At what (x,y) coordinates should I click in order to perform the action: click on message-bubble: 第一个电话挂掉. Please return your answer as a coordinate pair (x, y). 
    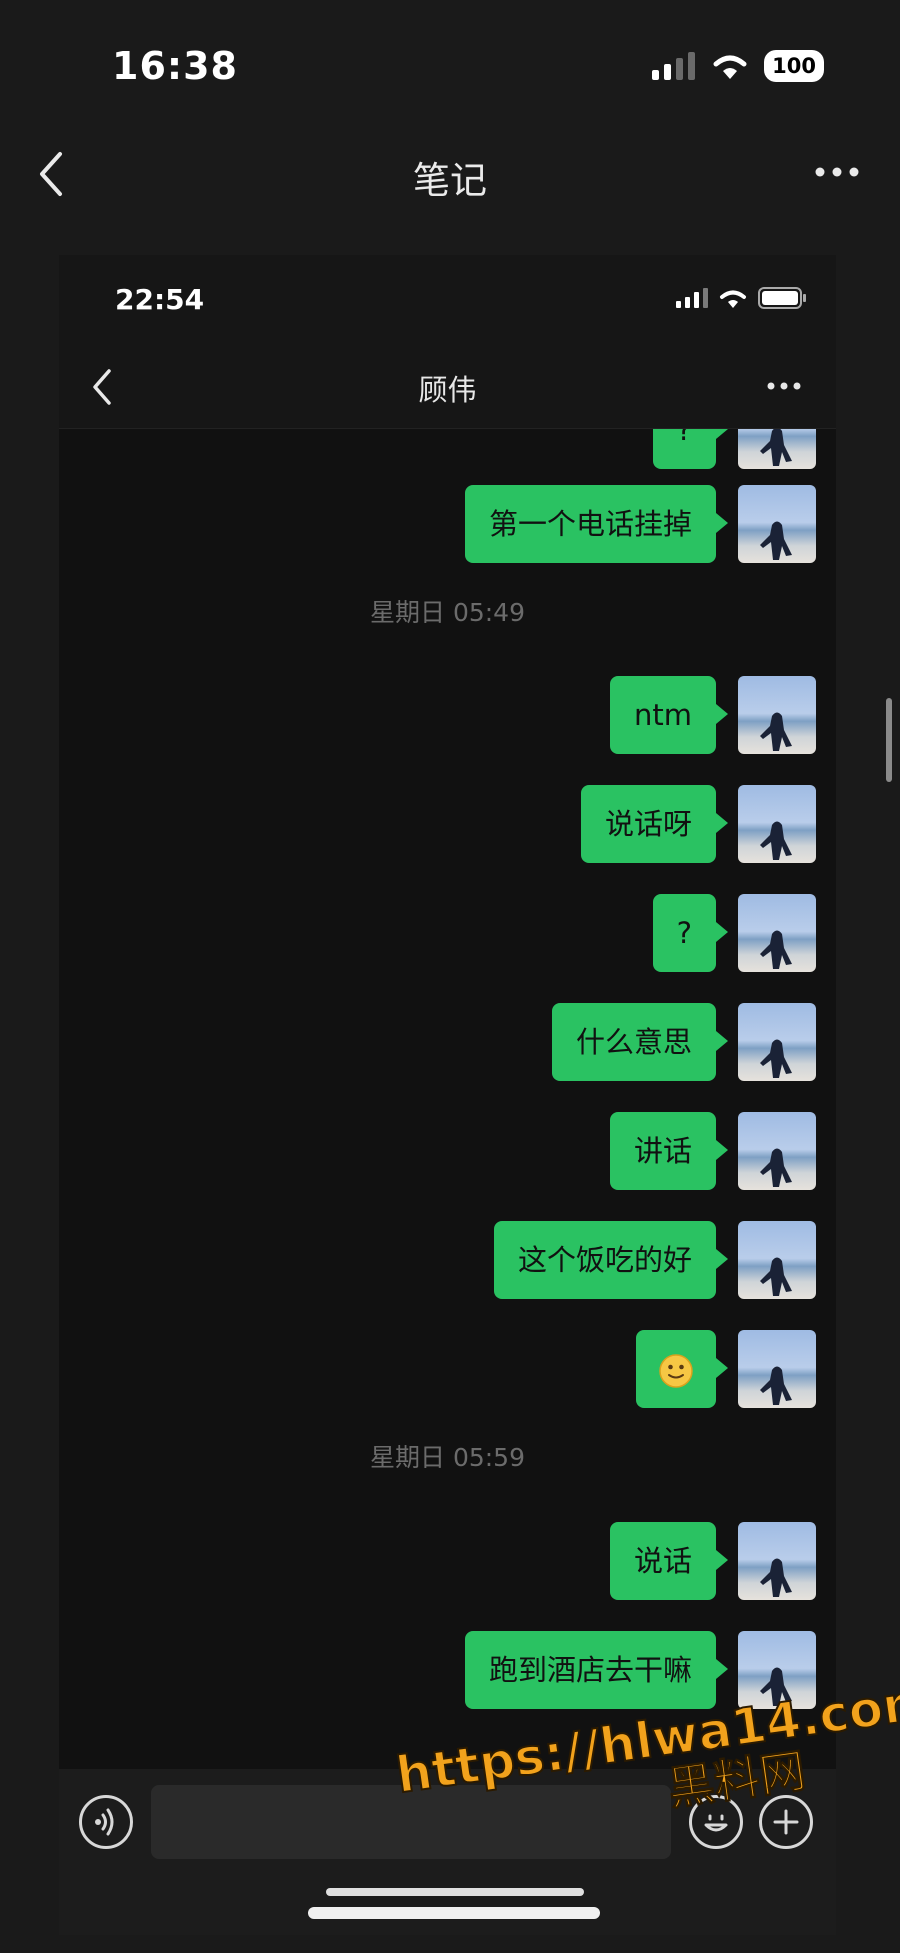
    Looking at the image, I should click on (596, 524).